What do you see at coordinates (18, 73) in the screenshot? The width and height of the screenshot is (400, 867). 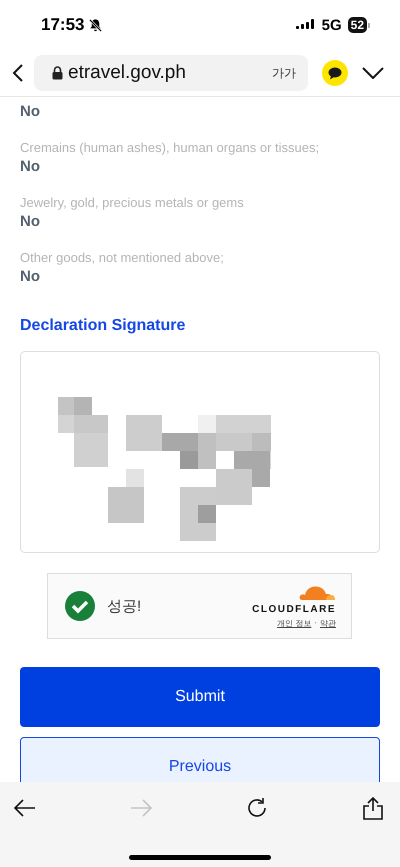 I see `back-chevron-icon` at bounding box center [18, 73].